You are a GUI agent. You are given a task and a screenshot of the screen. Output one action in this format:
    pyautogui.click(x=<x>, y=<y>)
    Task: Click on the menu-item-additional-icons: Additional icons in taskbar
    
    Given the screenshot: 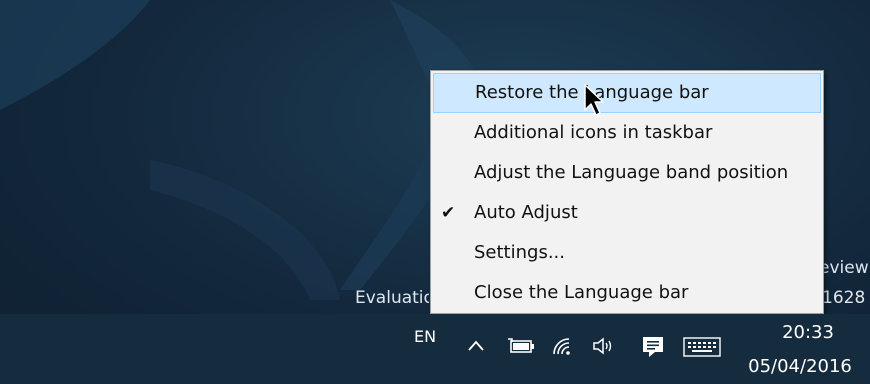 What is the action you would take?
    pyautogui.click(x=627, y=133)
    